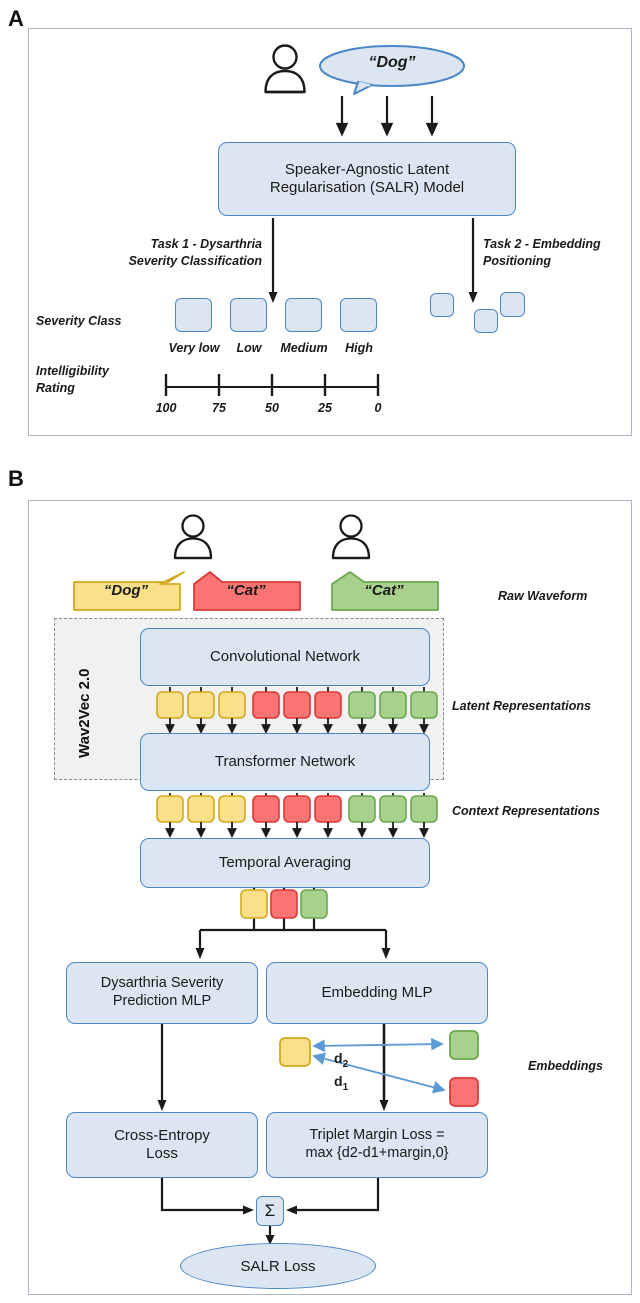  I want to click on speaker-person-icon, so click(285, 70).